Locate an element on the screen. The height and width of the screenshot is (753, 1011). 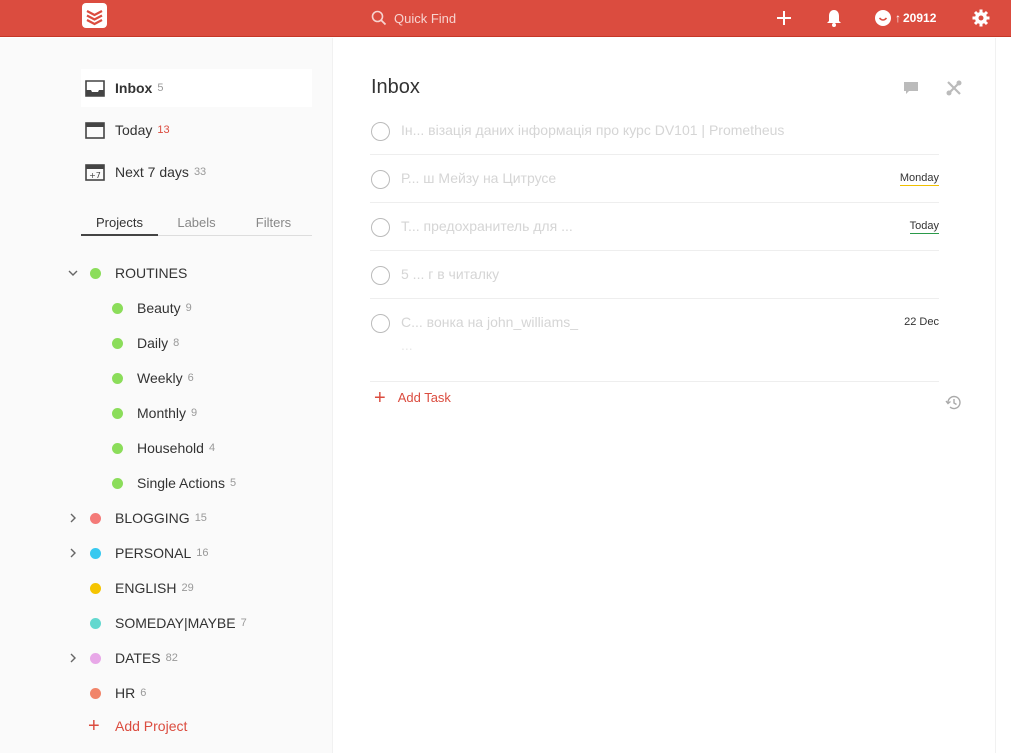
task-due-date: Monday is located at coordinates (919, 179).